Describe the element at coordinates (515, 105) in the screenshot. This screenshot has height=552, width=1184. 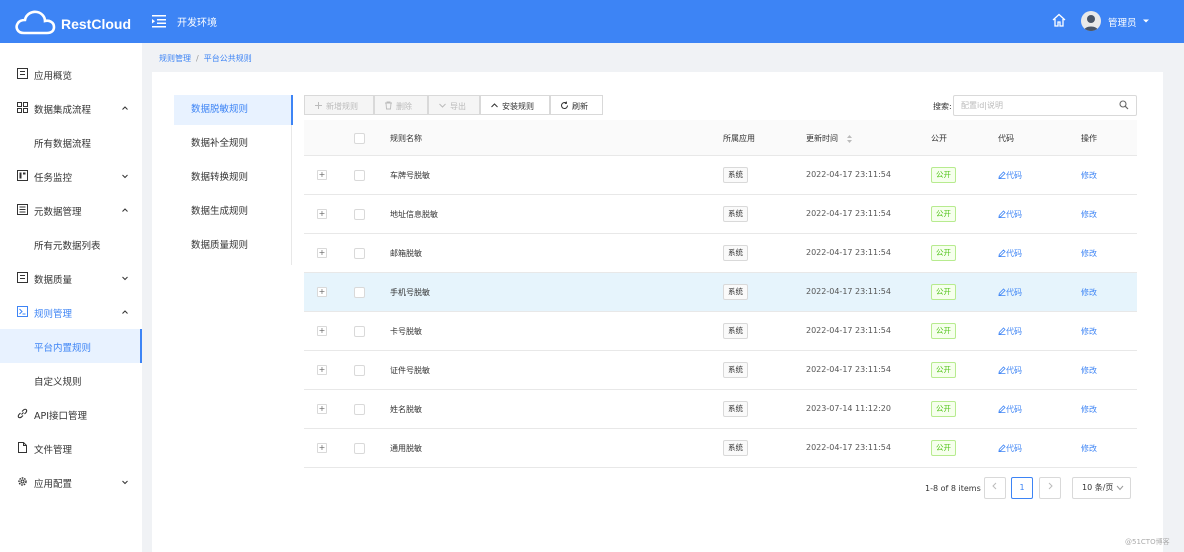
I see `install-rule-button: 安装规则` at that location.